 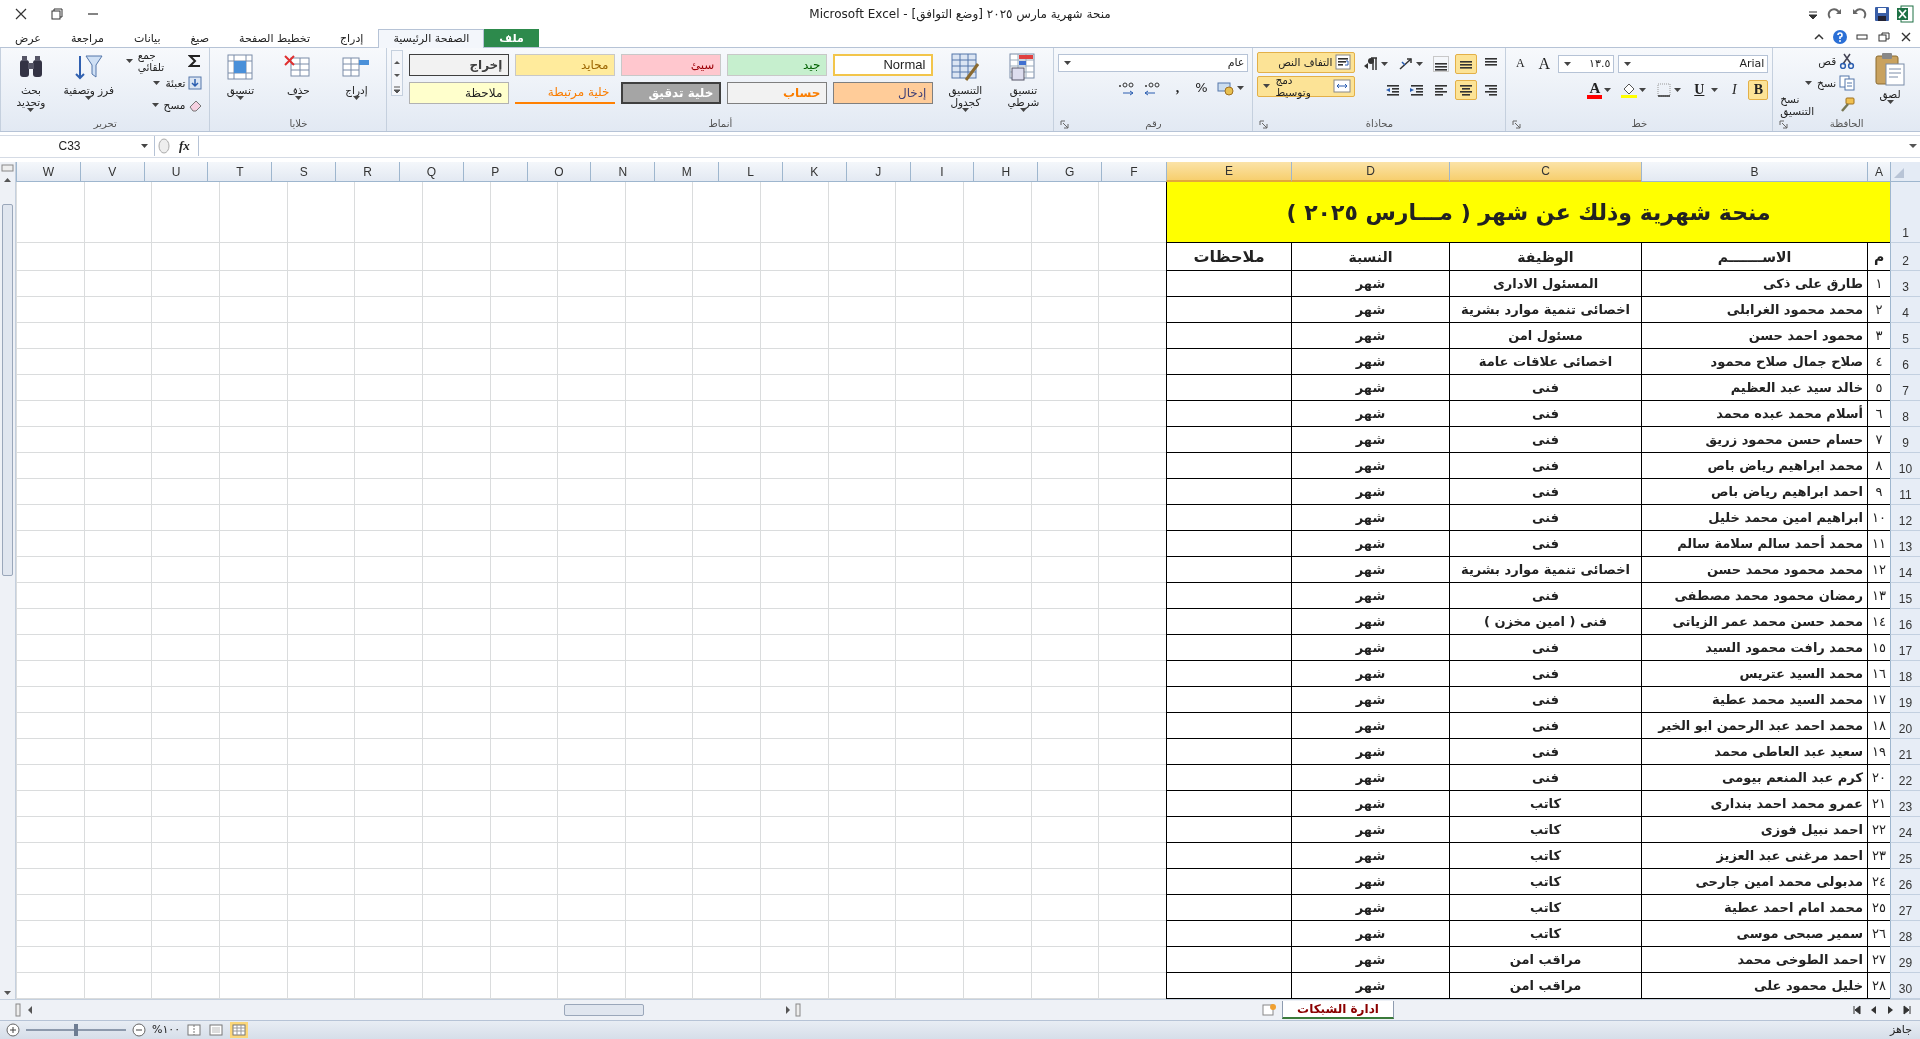 What do you see at coordinates (184, 146) in the screenshot?
I see `insert-function-button: fx` at bounding box center [184, 146].